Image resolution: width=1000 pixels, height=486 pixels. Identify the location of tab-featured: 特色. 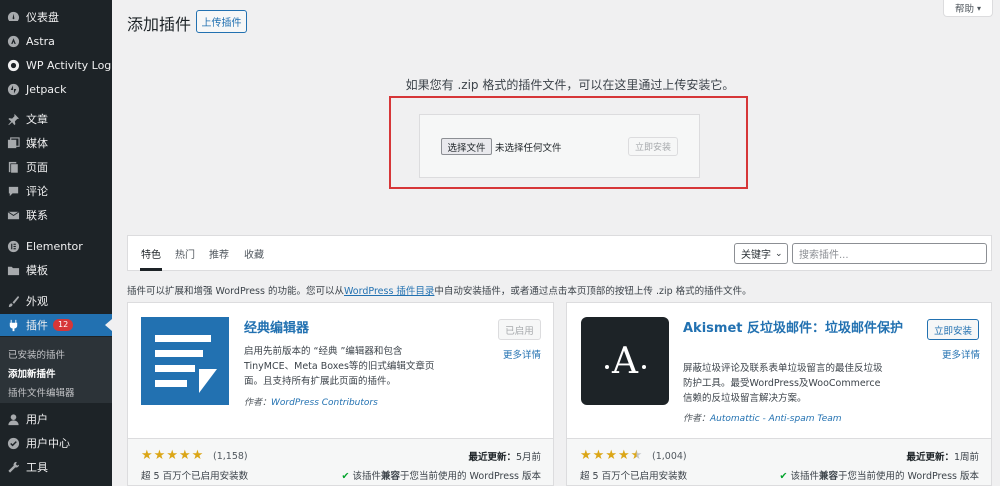
(151, 253).